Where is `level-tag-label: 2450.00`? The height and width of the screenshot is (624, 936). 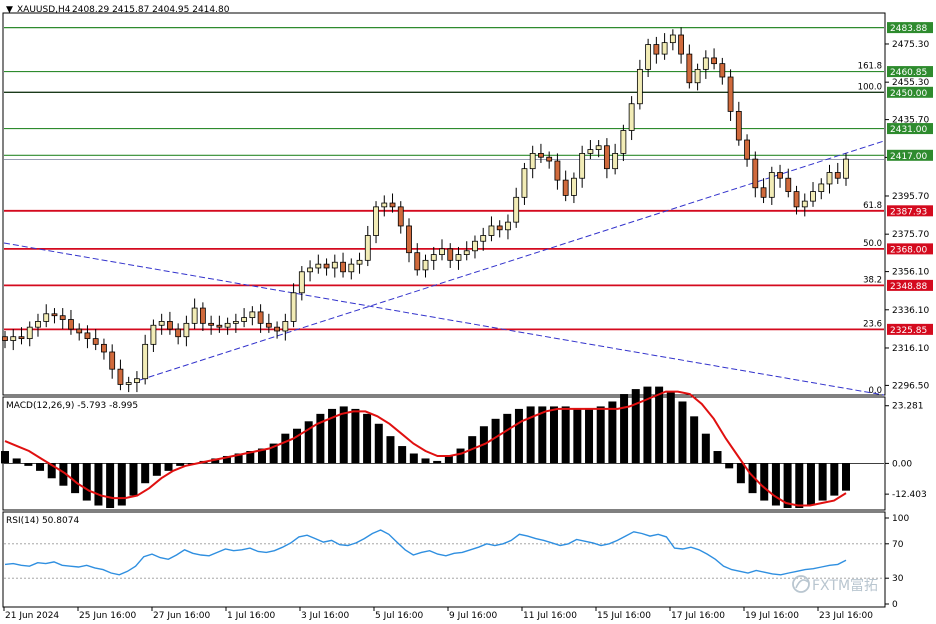
level-tag-label: 2450.00 is located at coordinates (908, 94).